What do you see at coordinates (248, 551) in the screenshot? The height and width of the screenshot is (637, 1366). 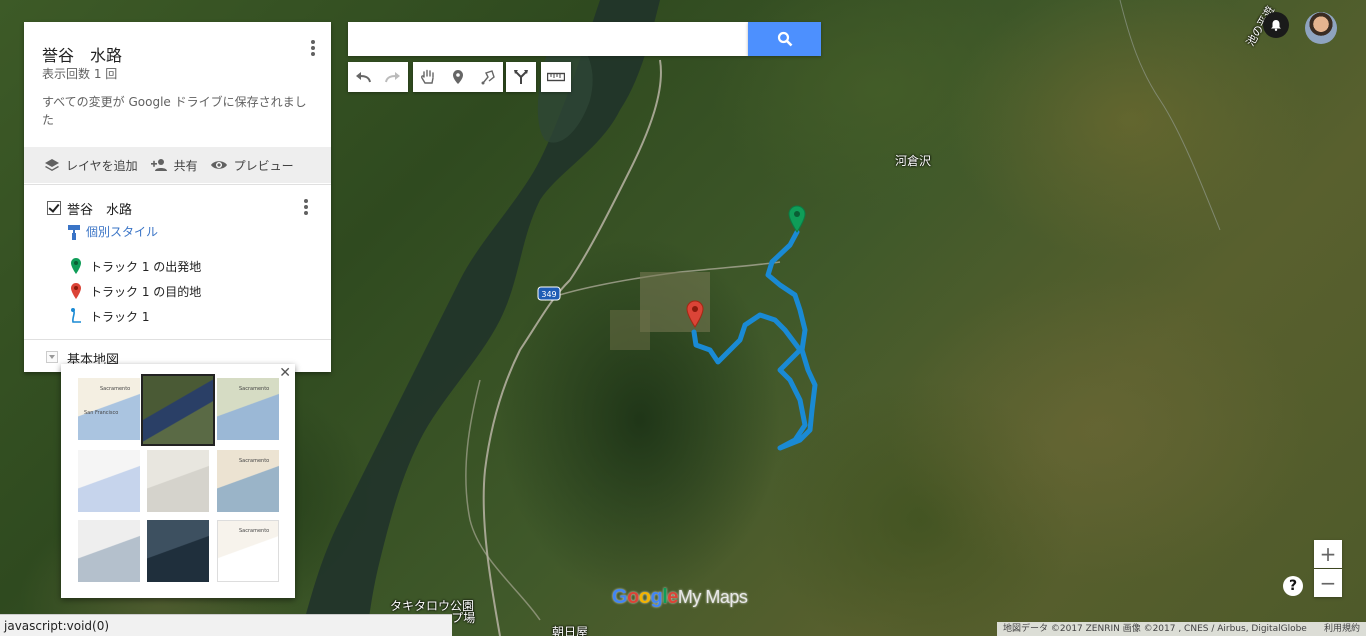 I see `basemap-option-whitewater: Sacramento` at bounding box center [248, 551].